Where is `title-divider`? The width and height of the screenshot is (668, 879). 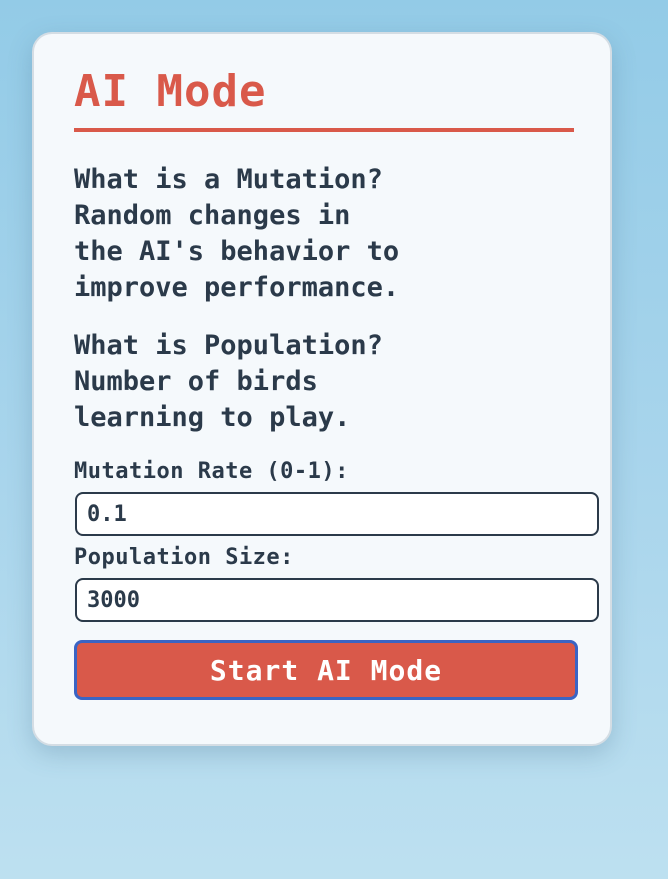 title-divider is located at coordinates (324, 130).